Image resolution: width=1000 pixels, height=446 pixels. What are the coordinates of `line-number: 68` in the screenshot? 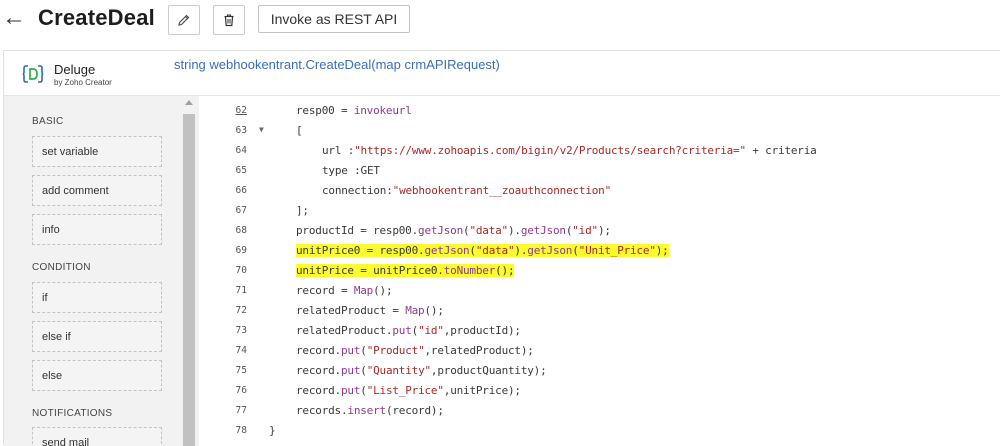 It's located at (241, 230).